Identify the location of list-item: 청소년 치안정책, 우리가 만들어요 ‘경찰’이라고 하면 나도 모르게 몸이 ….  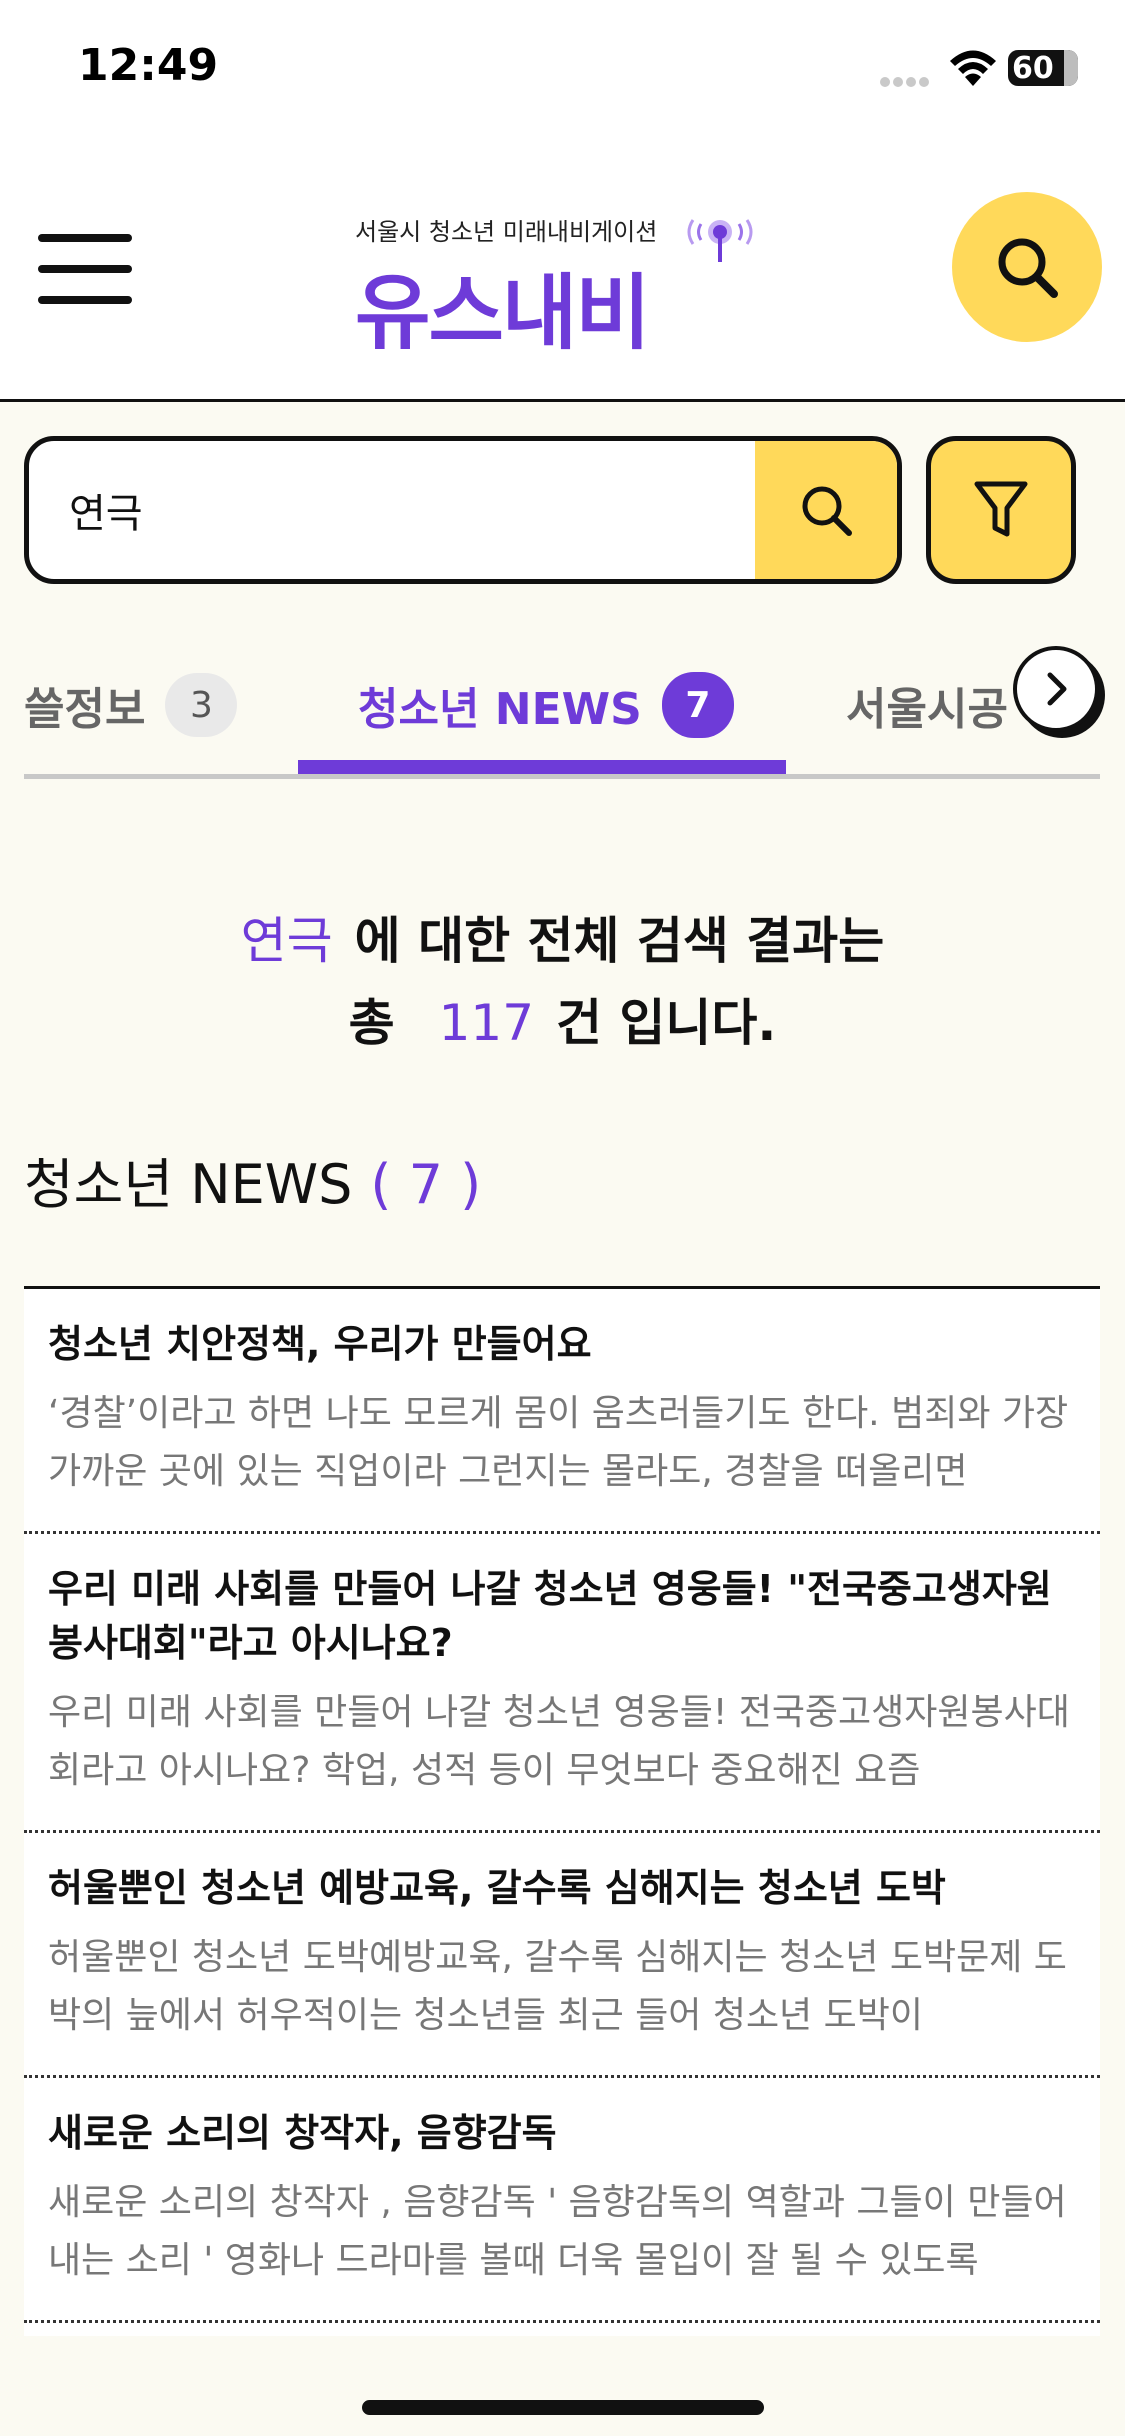
(562, 1411).